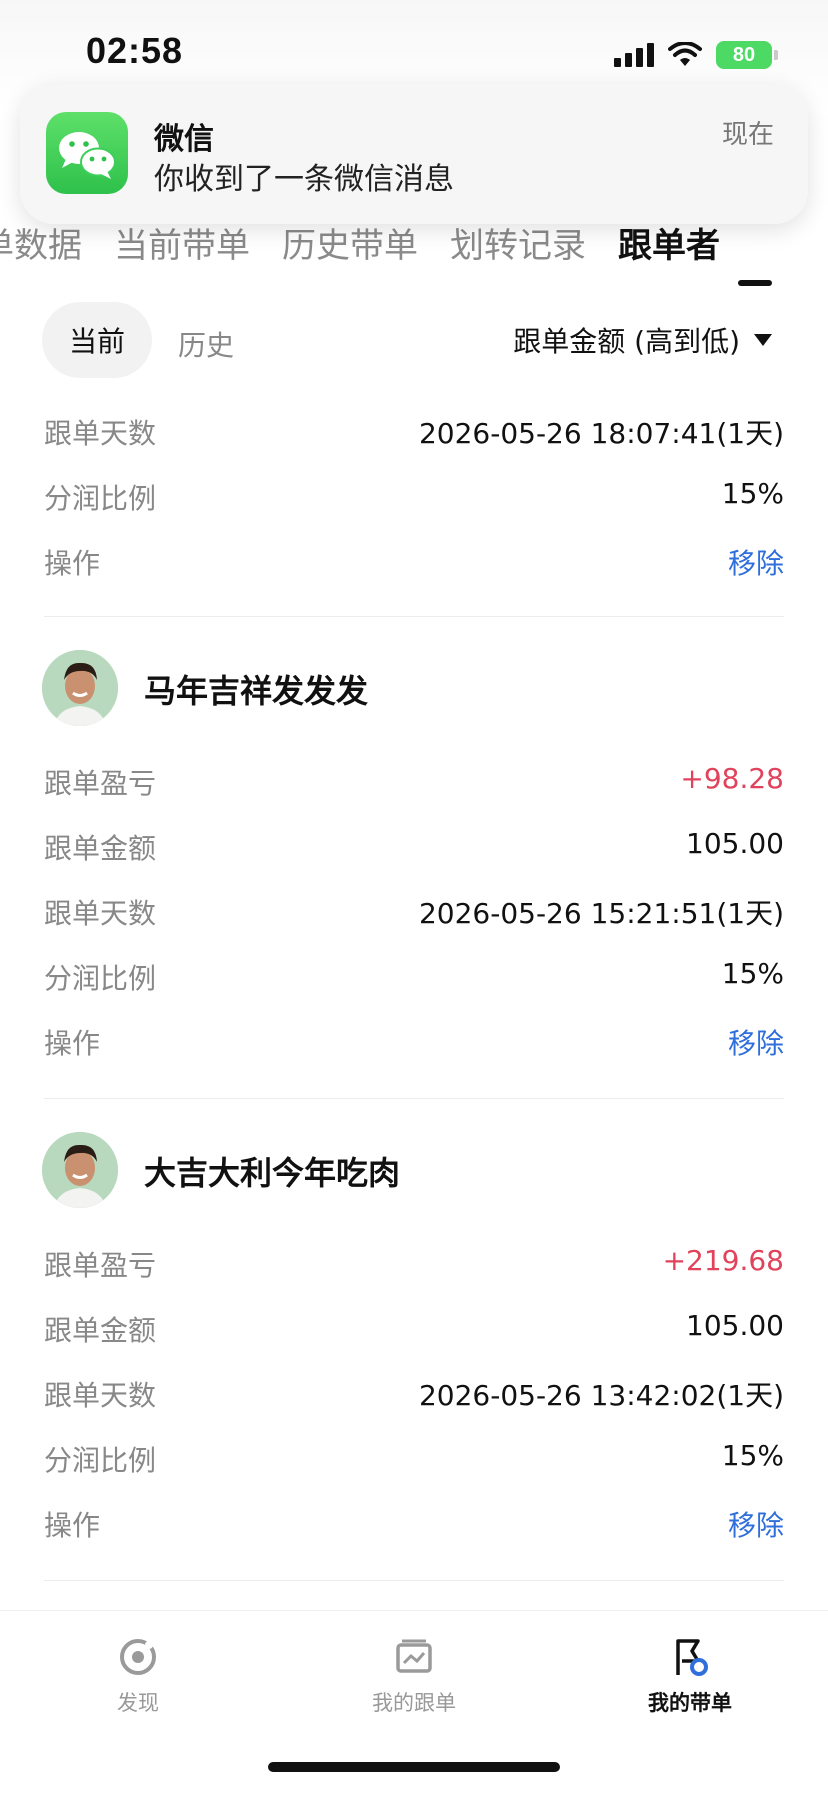  I want to click on tab-current-lead: 当前带单, so click(182, 242).